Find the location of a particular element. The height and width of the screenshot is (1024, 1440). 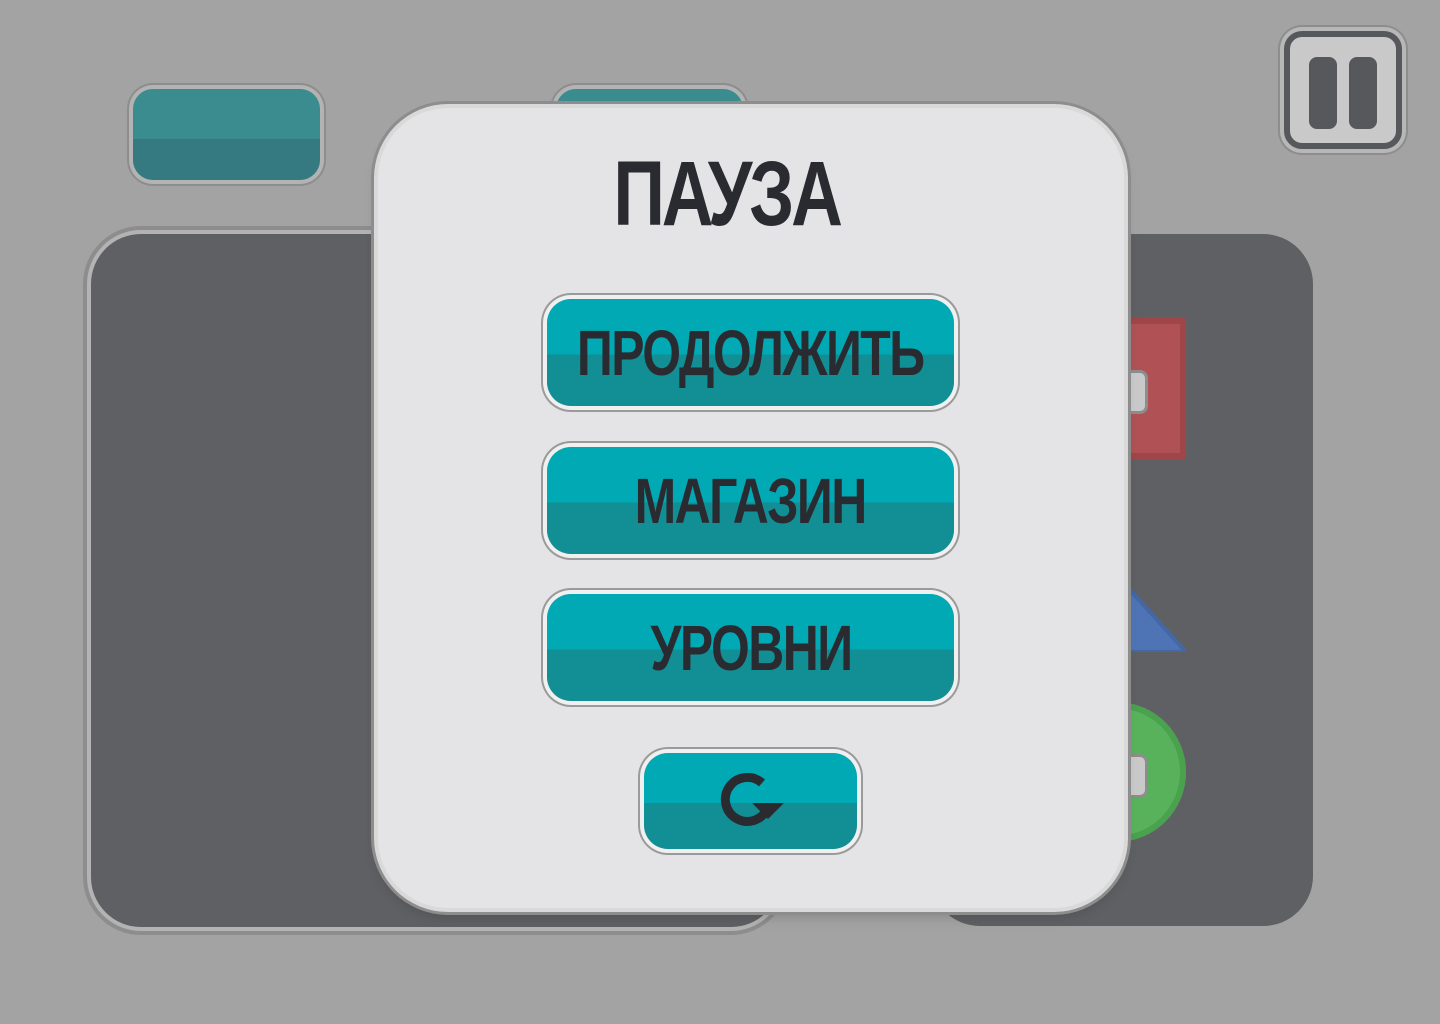

pause-button is located at coordinates (1343, 90).